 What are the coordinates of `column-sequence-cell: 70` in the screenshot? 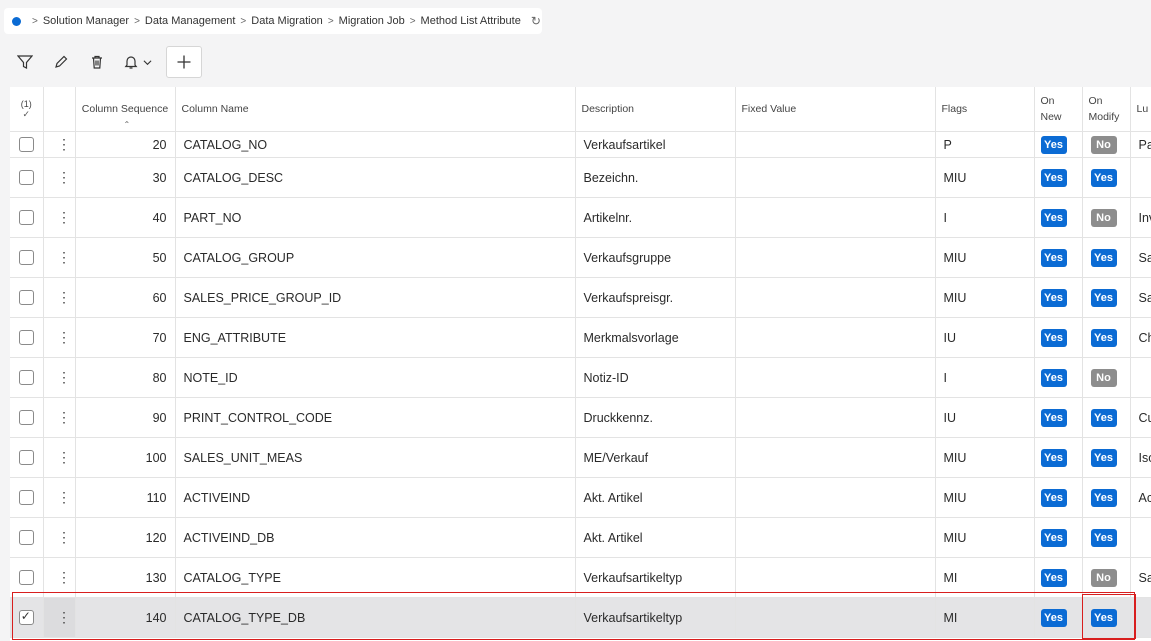 It's located at (125, 337).